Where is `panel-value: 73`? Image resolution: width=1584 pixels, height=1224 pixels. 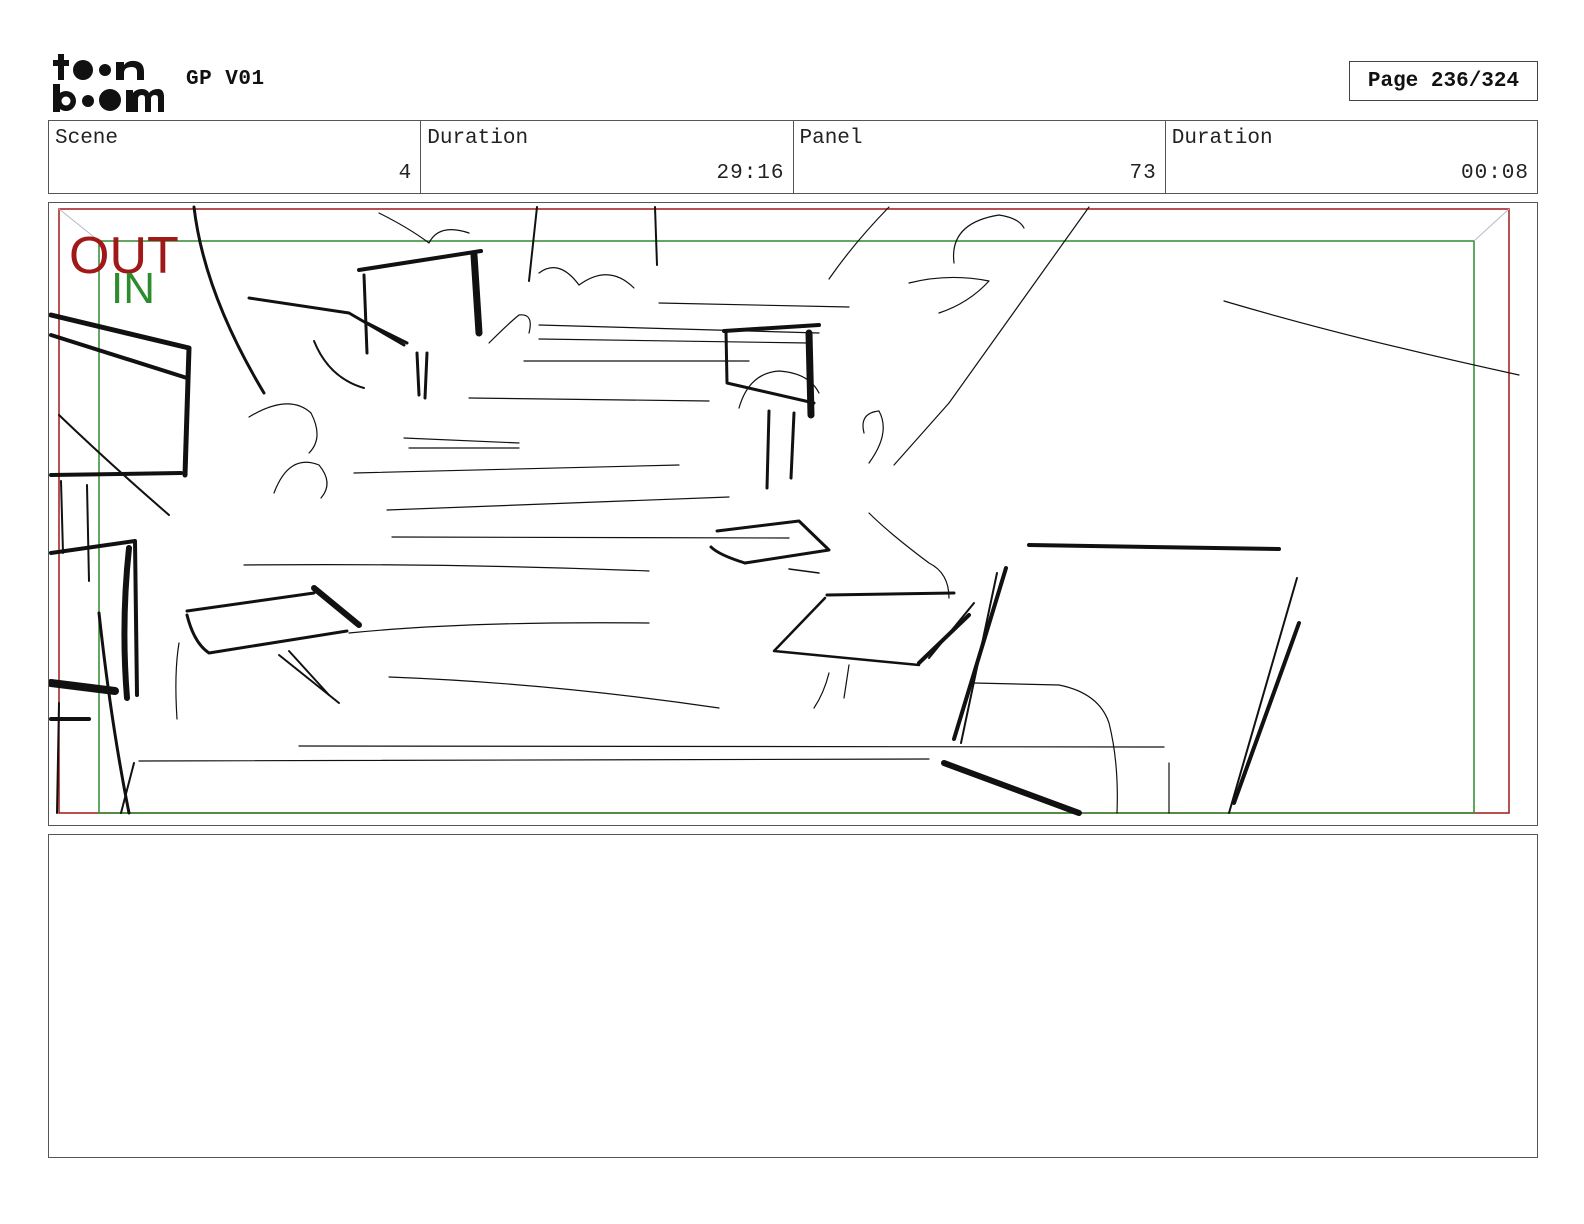 panel-value: 73 is located at coordinates (1143, 173).